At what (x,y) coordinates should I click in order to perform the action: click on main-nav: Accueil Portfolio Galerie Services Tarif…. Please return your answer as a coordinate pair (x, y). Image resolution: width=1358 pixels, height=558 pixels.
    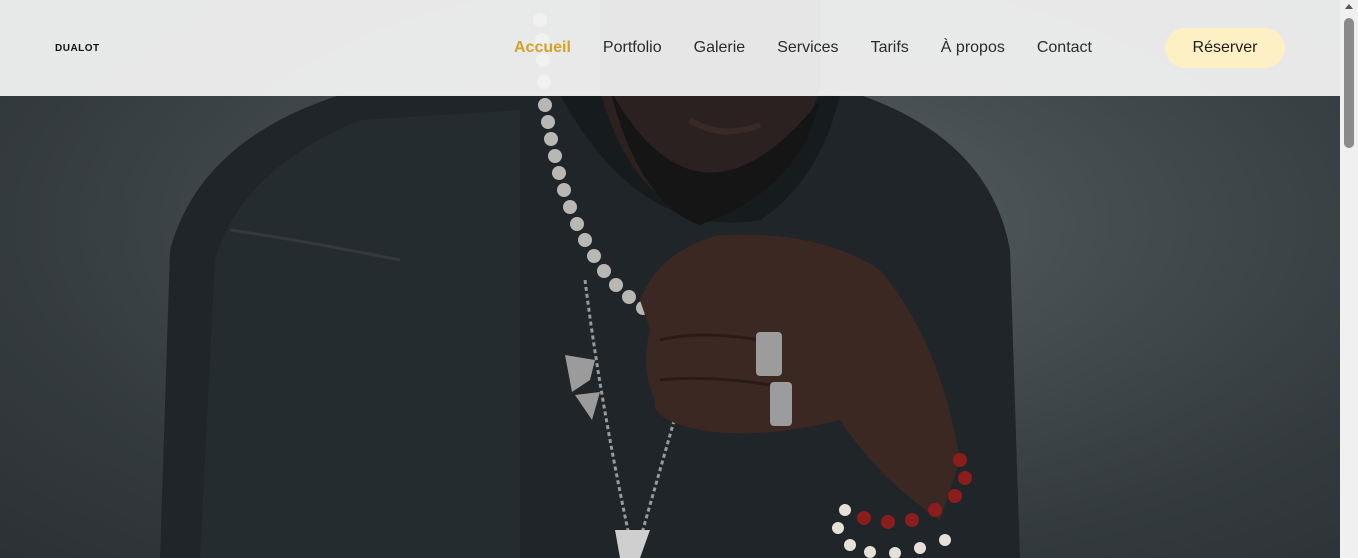
    Looking at the image, I should click on (819, 48).